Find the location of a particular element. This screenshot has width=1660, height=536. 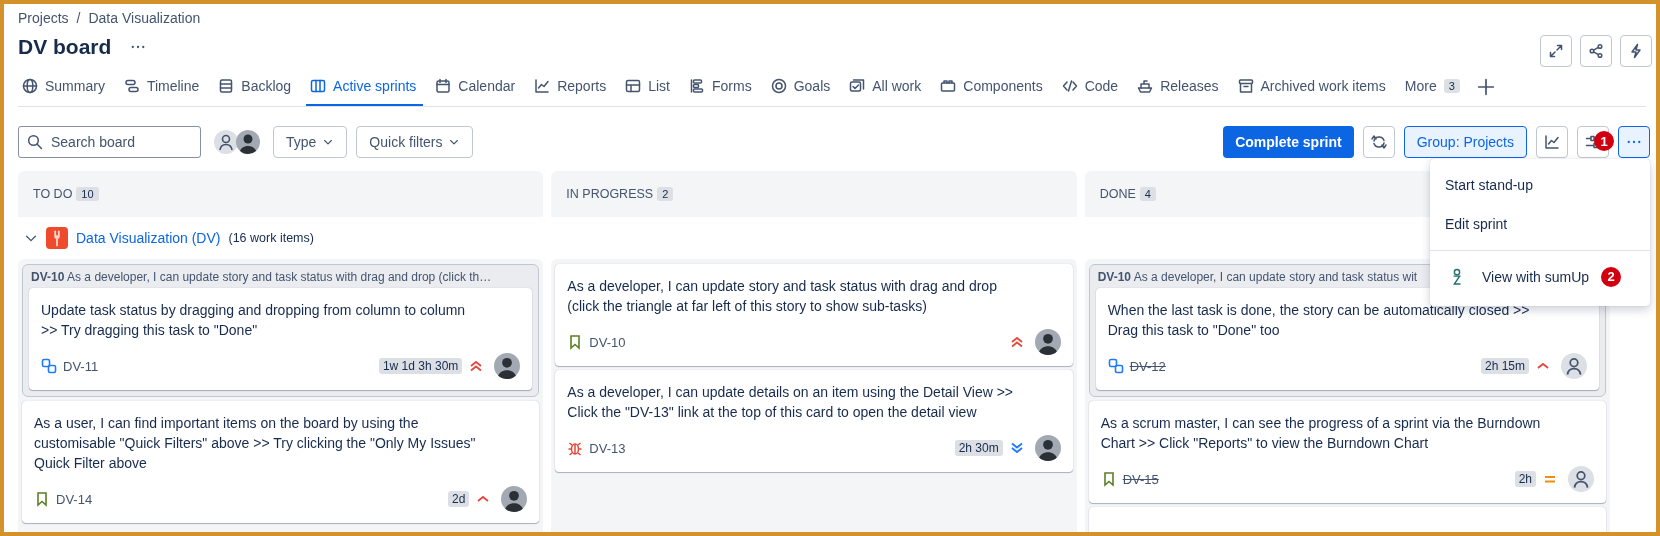

time-estimate: 2d is located at coordinates (458, 499).